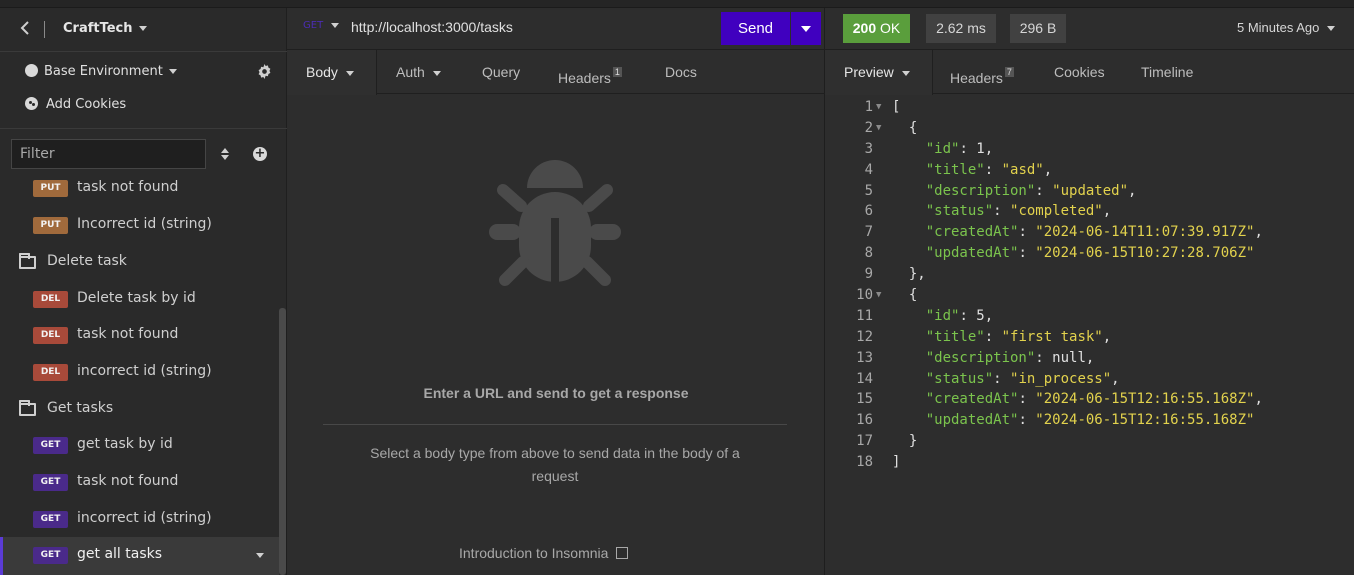 The width and height of the screenshot is (1354, 575). What do you see at coordinates (1089, 462) in the screenshot?
I see `code-line: 18]` at bounding box center [1089, 462].